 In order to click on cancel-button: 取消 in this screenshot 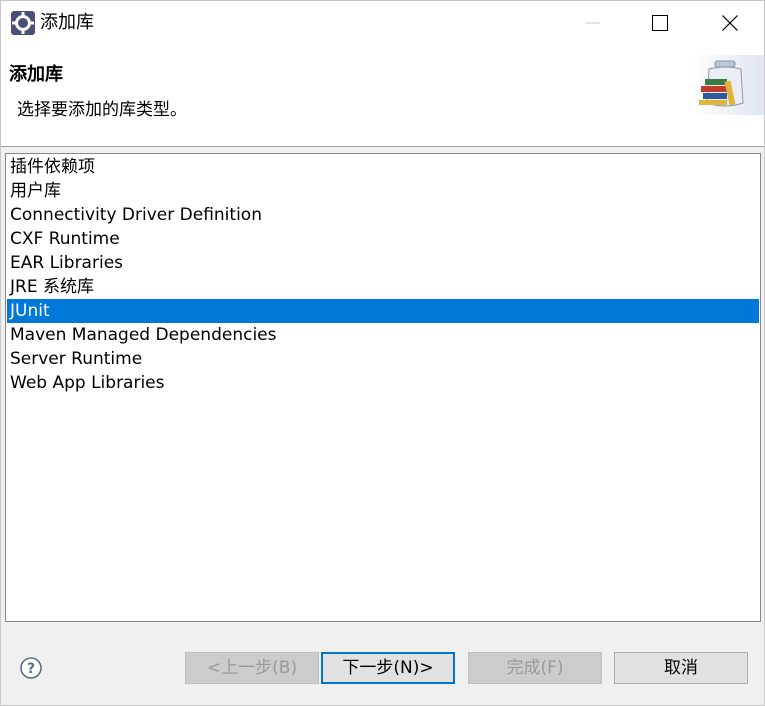, I will do `click(681, 668)`.